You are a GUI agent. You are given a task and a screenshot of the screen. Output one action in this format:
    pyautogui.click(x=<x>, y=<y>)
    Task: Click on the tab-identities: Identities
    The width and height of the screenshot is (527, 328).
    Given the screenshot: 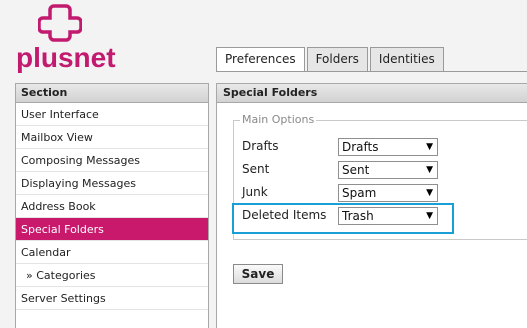 What is the action you would take?
    pyautogui.click(x=406, y=59)
    